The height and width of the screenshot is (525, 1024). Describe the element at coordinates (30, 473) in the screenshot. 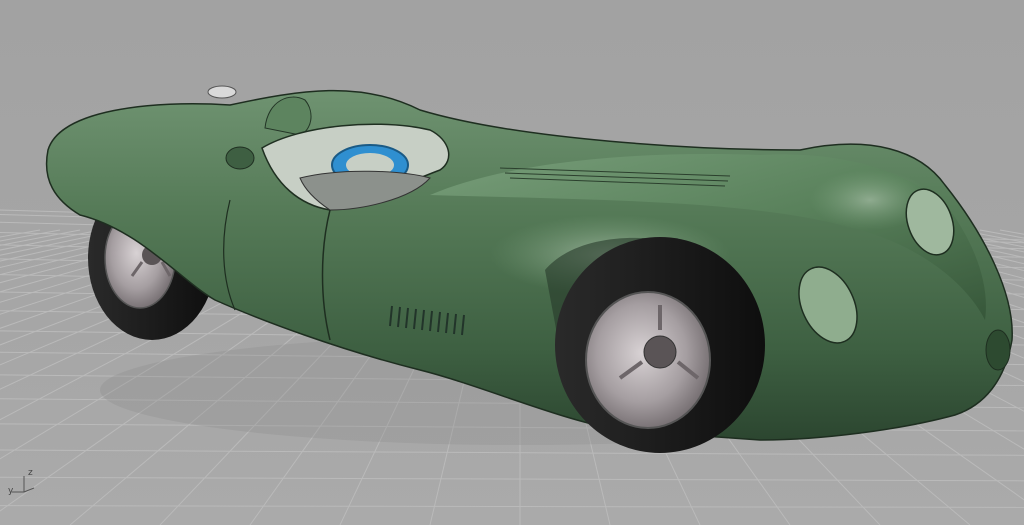

I see `axis-z-label: z` at that location.